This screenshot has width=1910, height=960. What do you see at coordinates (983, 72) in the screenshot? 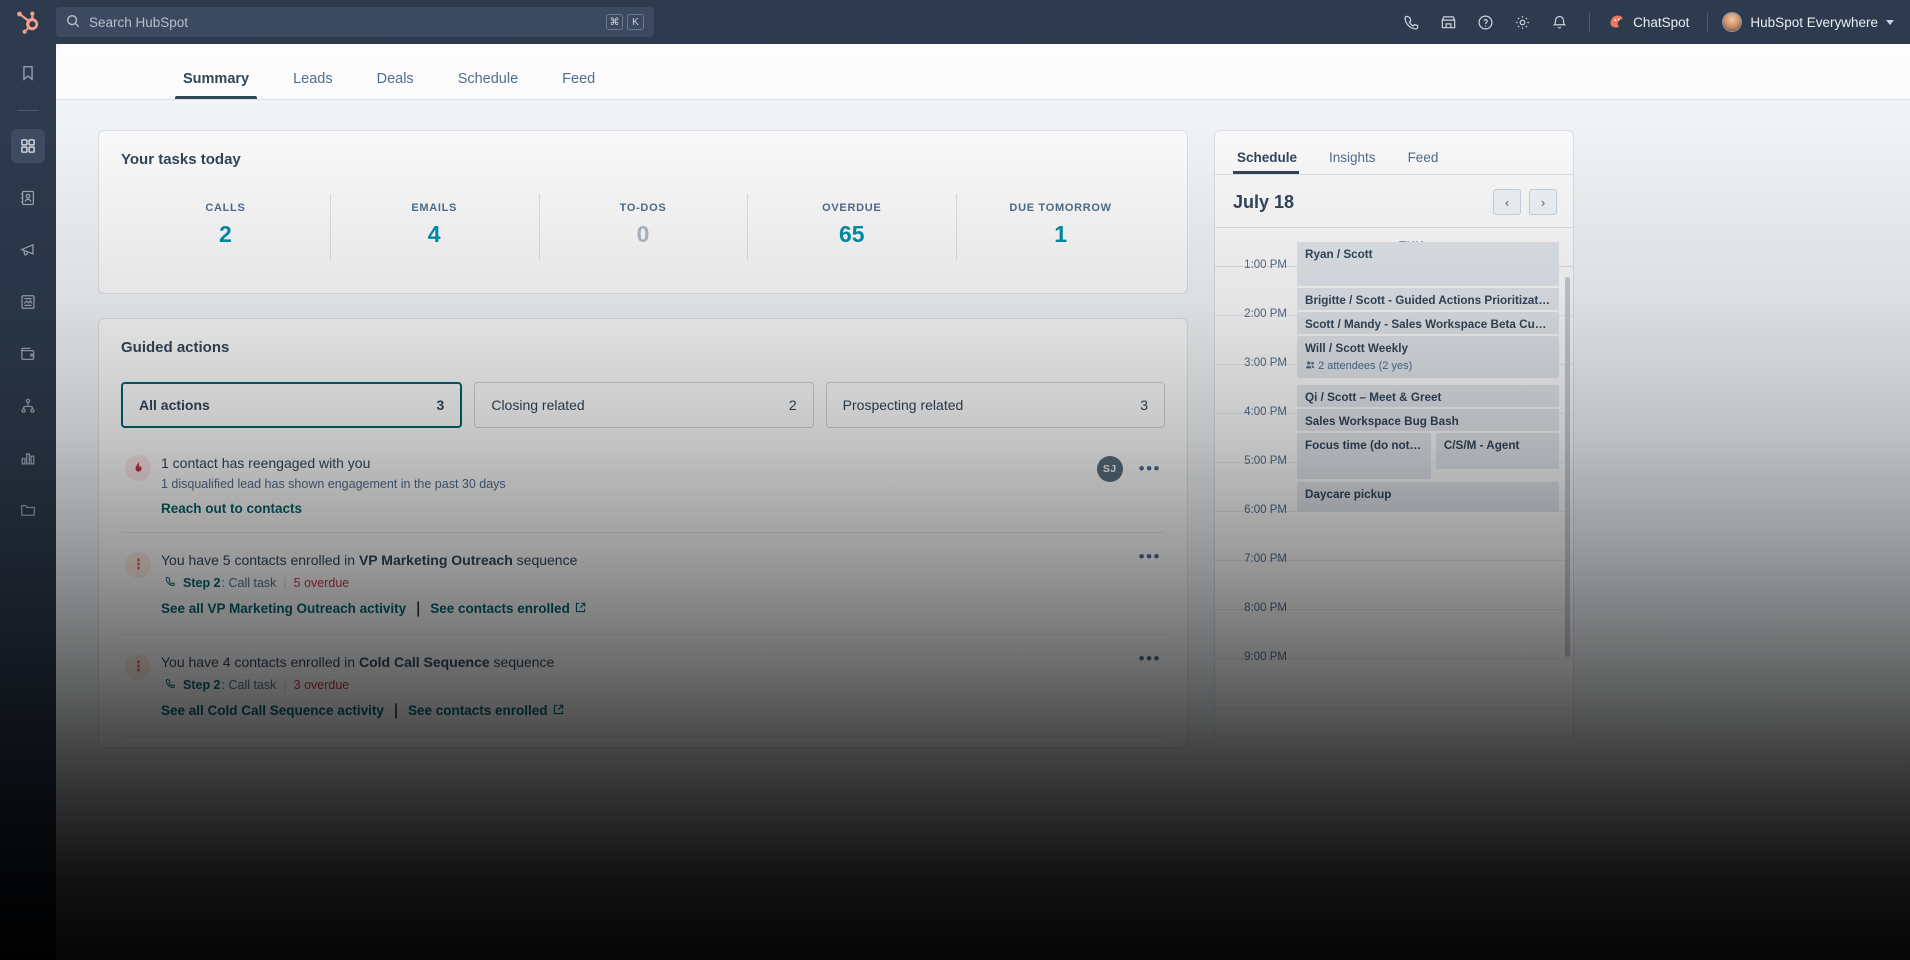
I see `workspace-tabbar: Summary Leads Deals Schedule Feed` at bounding box center [983, 72].